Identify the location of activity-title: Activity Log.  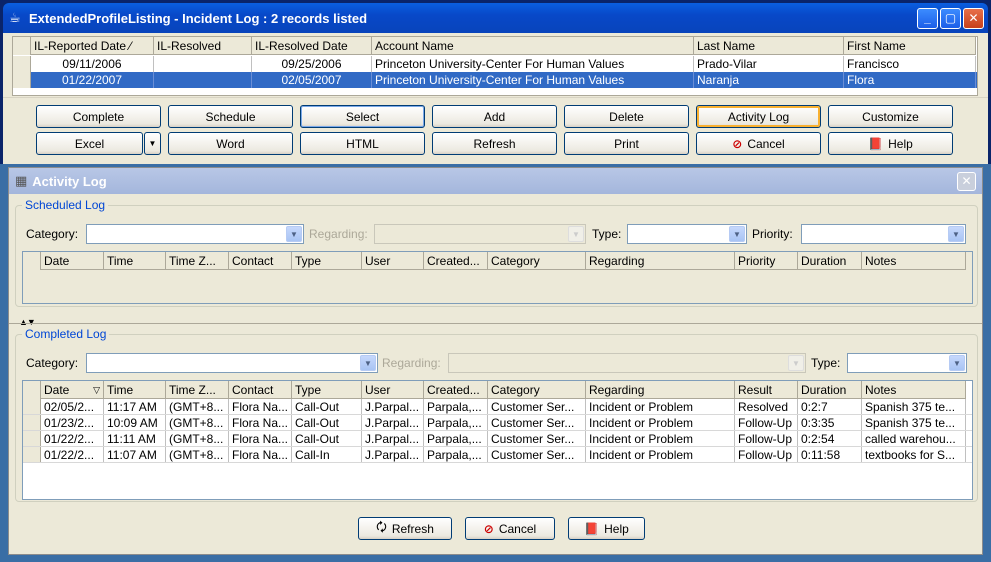
(69, 181).